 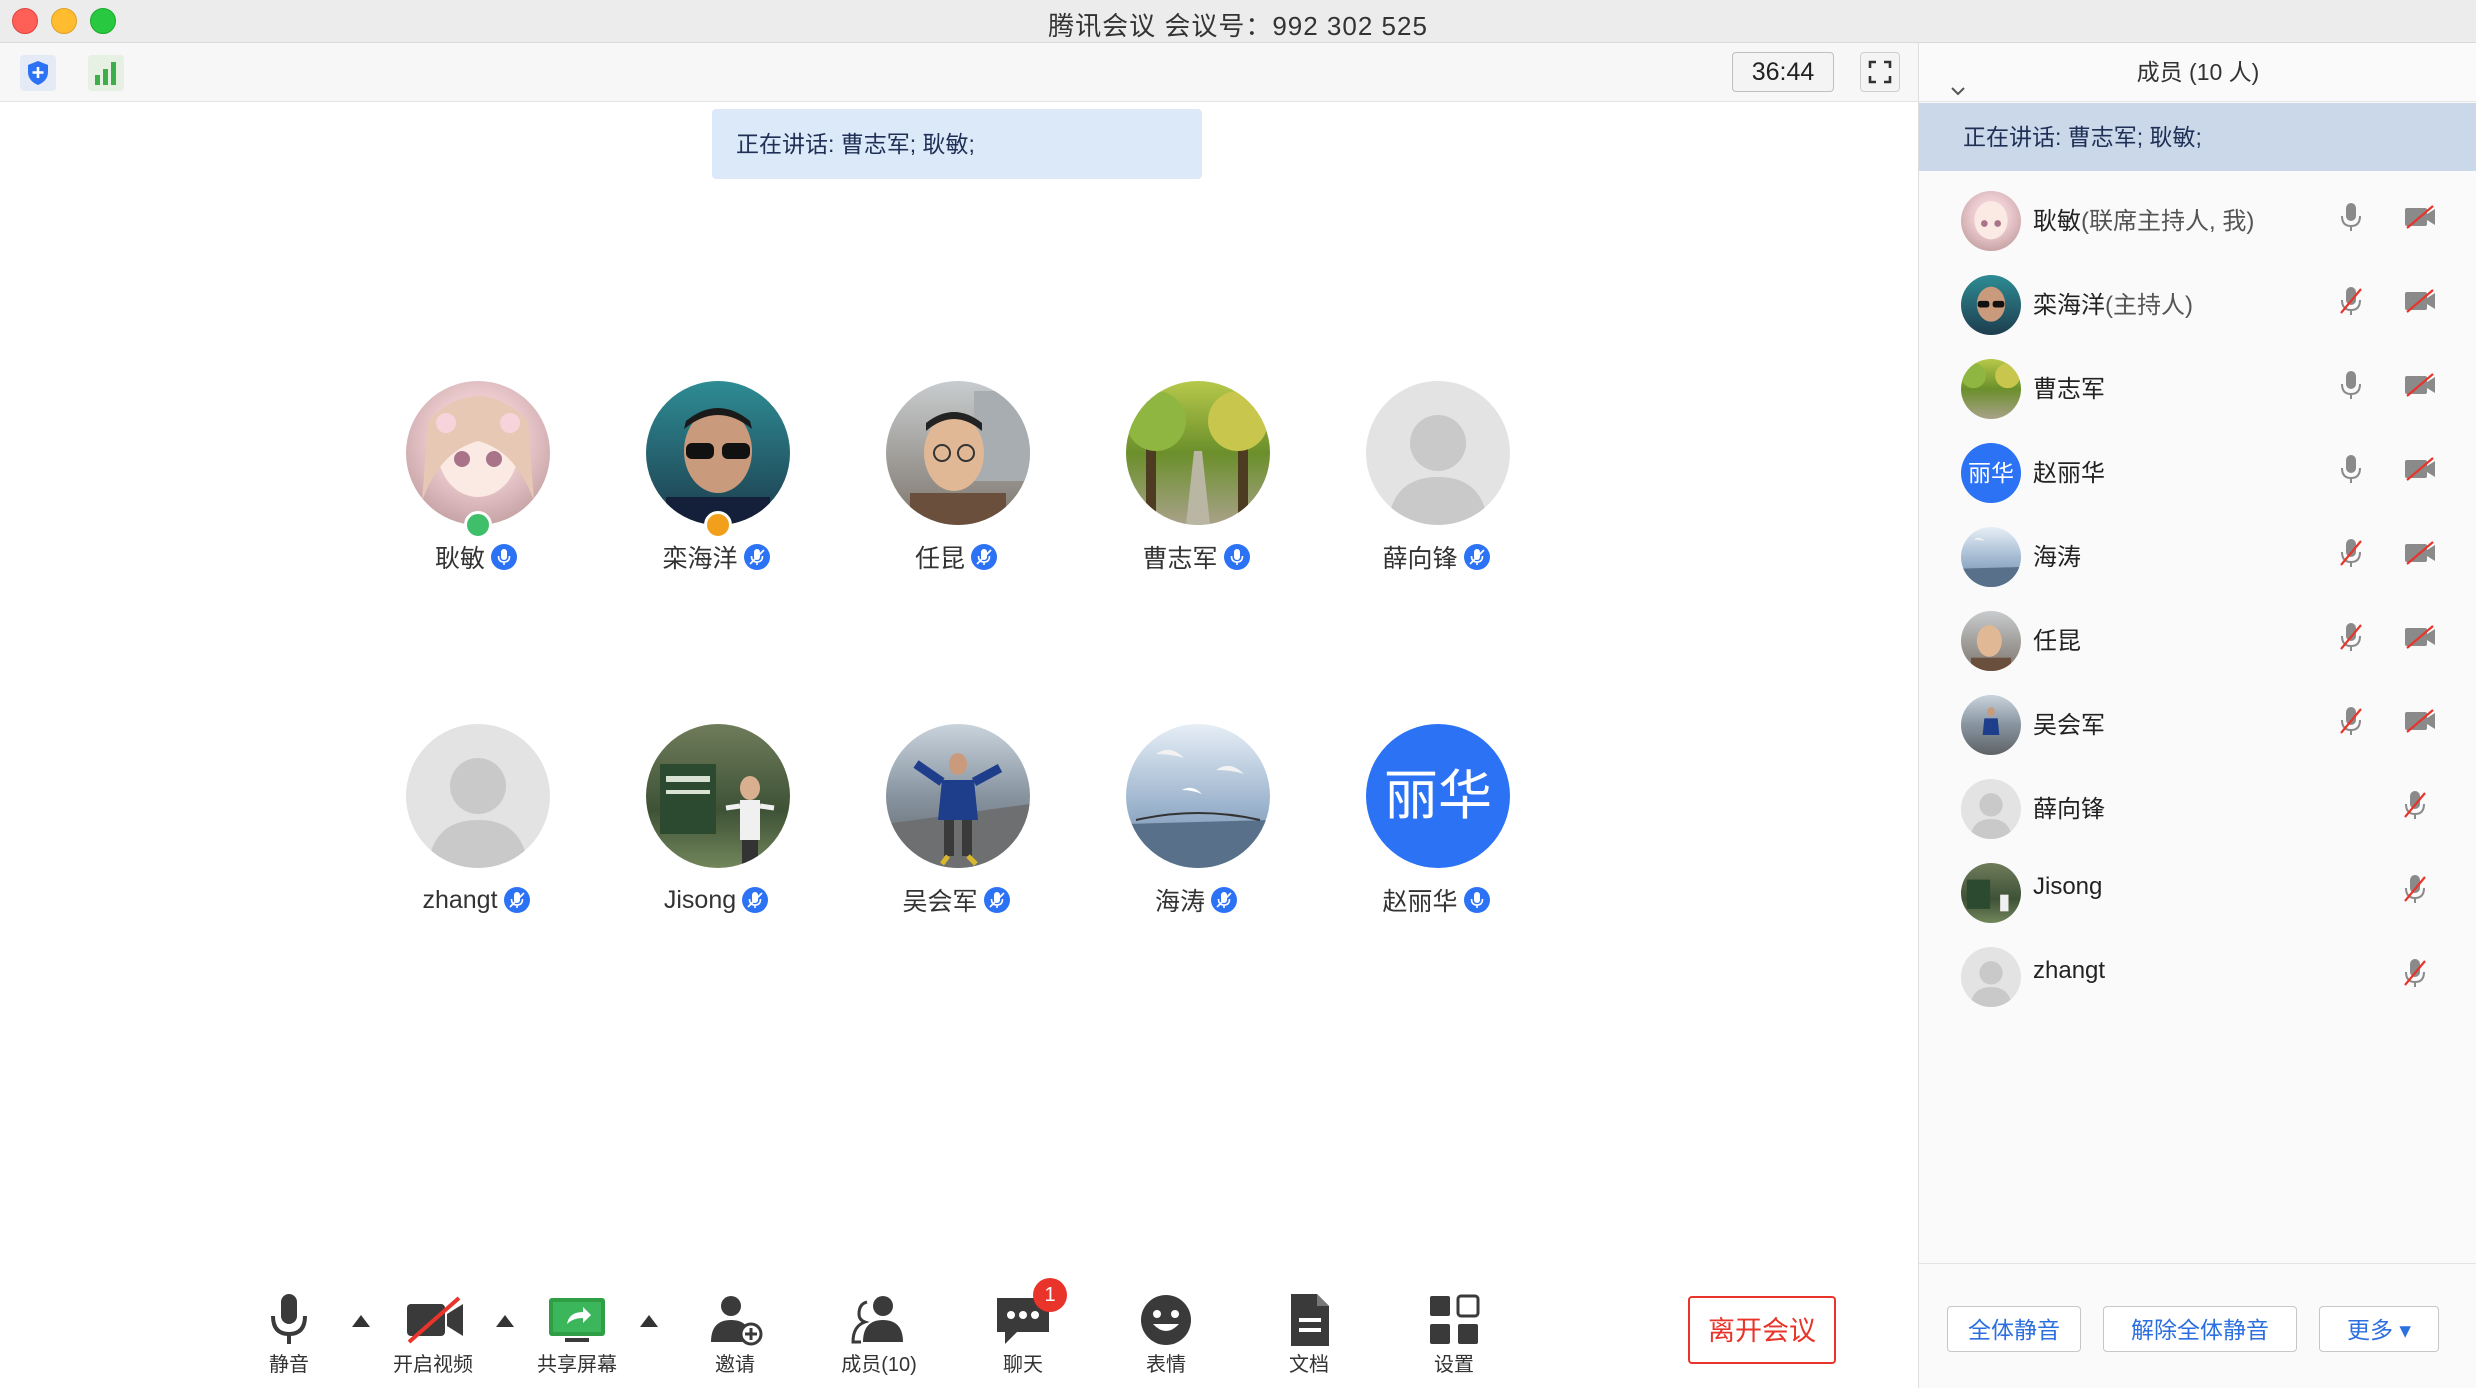 What do you see at coordinates (1166, 1310) in the screenshot?
I see `emoji-button: 表情` at bounding box center [1166, 1310].